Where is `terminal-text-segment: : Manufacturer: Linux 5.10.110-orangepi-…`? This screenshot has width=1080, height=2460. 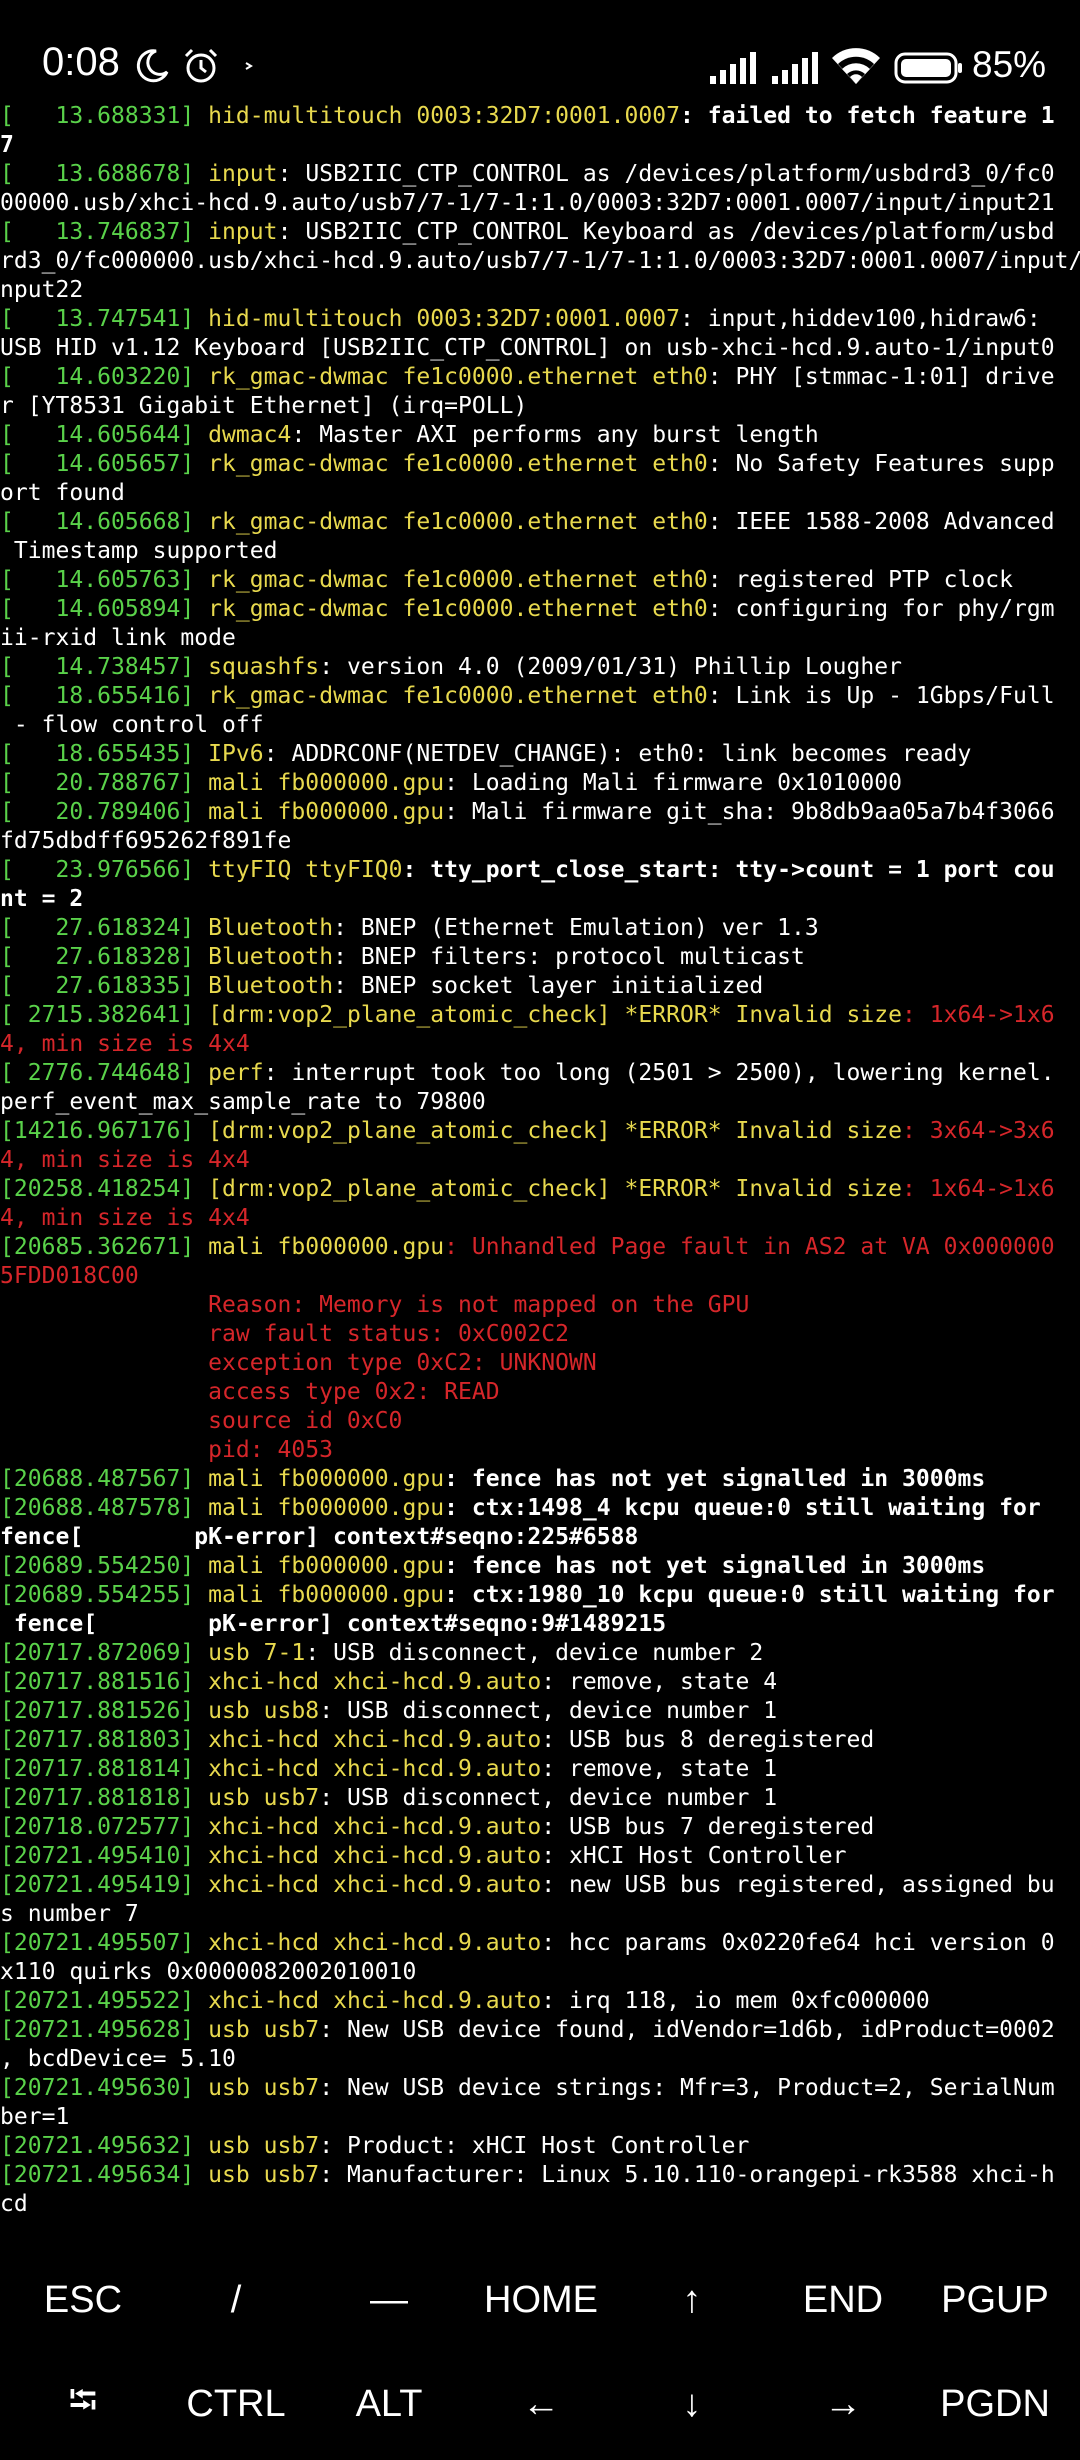 terminal-text-segment: : Manufacturer: Linux 5.10.110-orangepi-… is located at coordinates (687, 2175).